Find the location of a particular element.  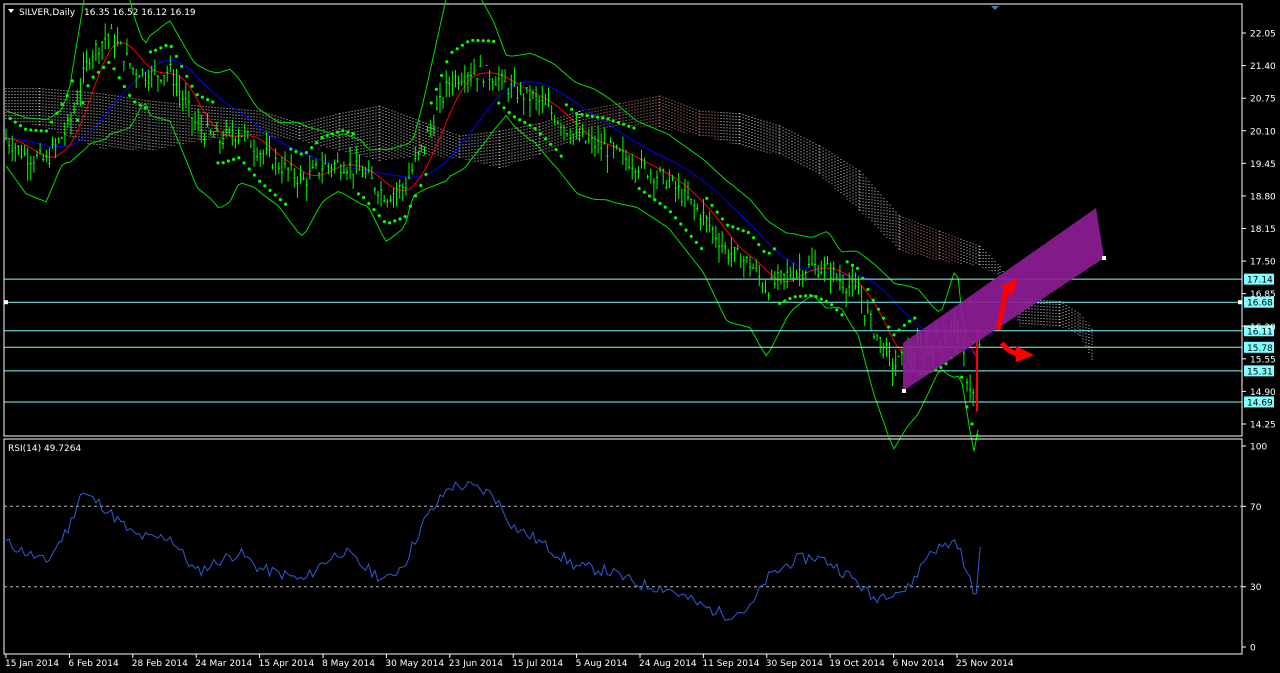

price-tick-label: 14.90 is located at coordinates (1263, 393).